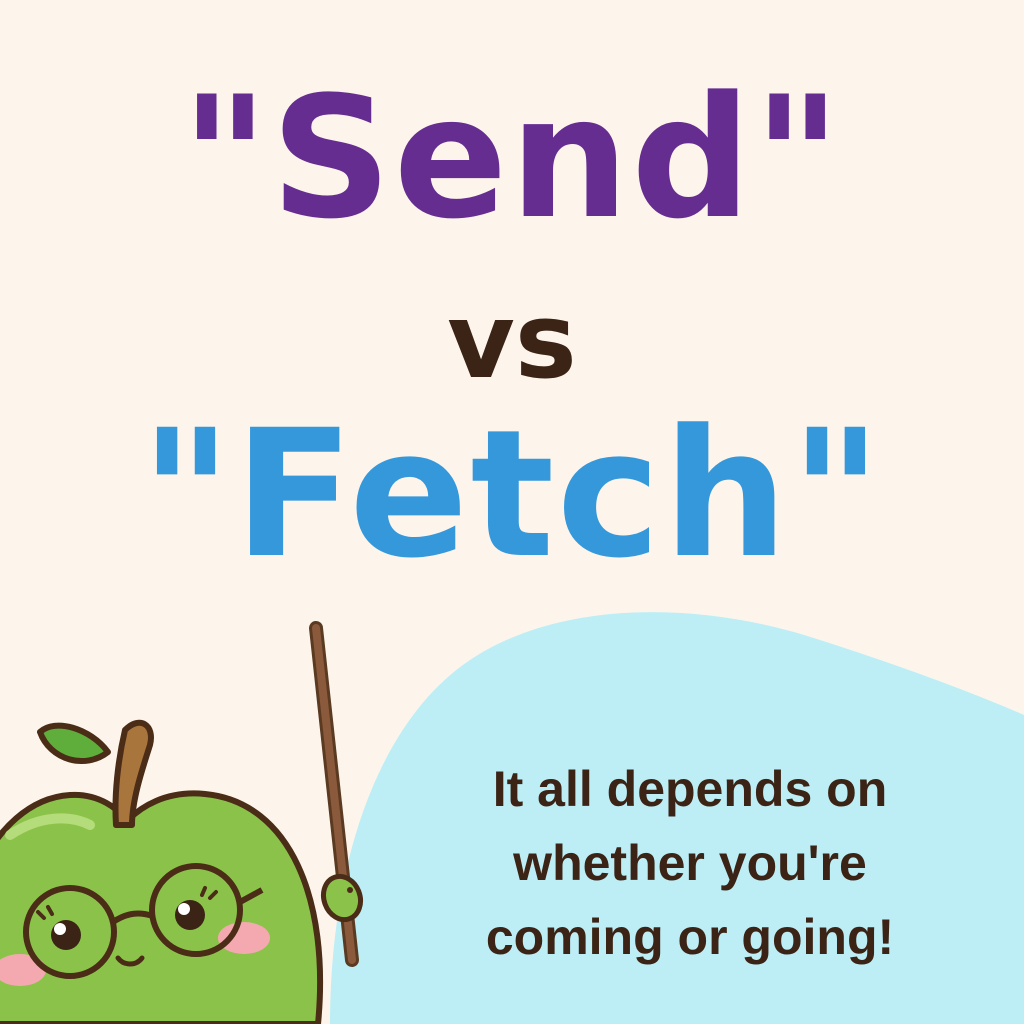 The width and height of the screenshot is (1024, 1024). Describe the element at coordinates (512, 158) in the screenshot. I see `headline-word-send: "Send"` at that location.